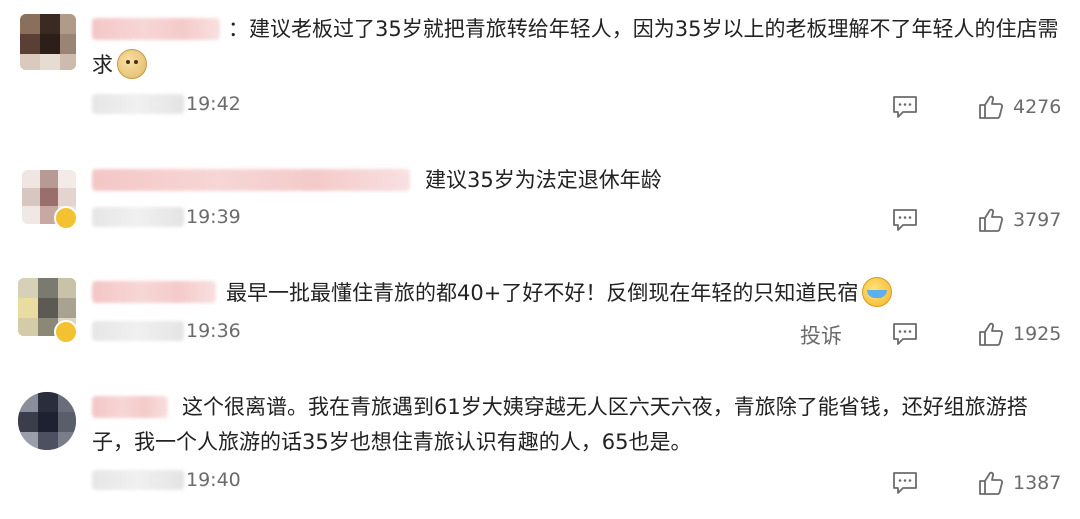  I want to click on crying-laughing-emoji, so click(877, 292).